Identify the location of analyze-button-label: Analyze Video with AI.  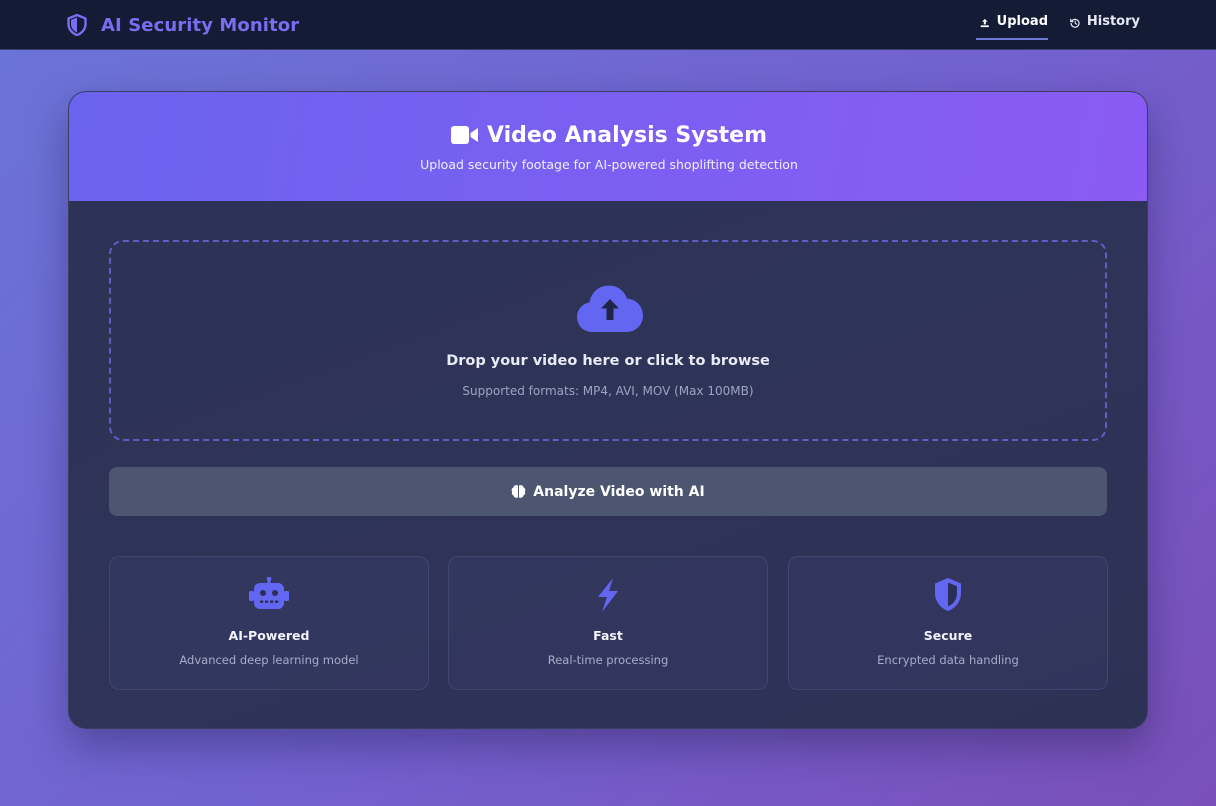
(619, 491).